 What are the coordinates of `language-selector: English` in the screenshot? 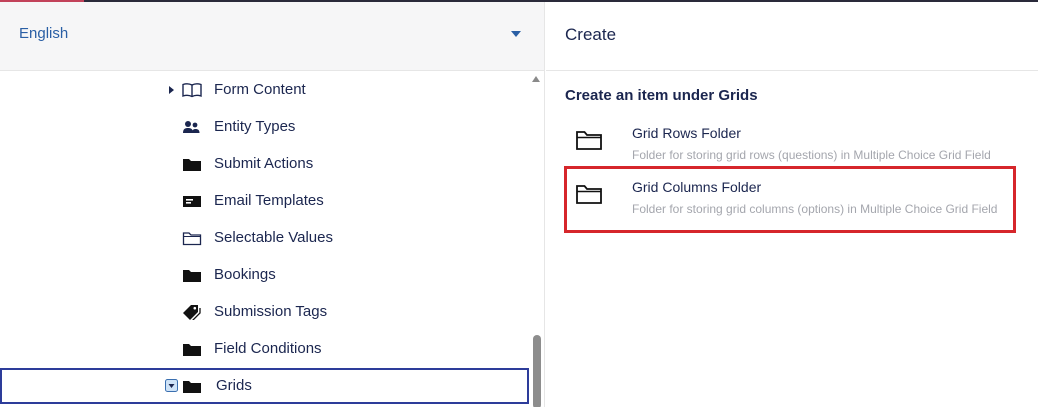 It's located at (272, 36).